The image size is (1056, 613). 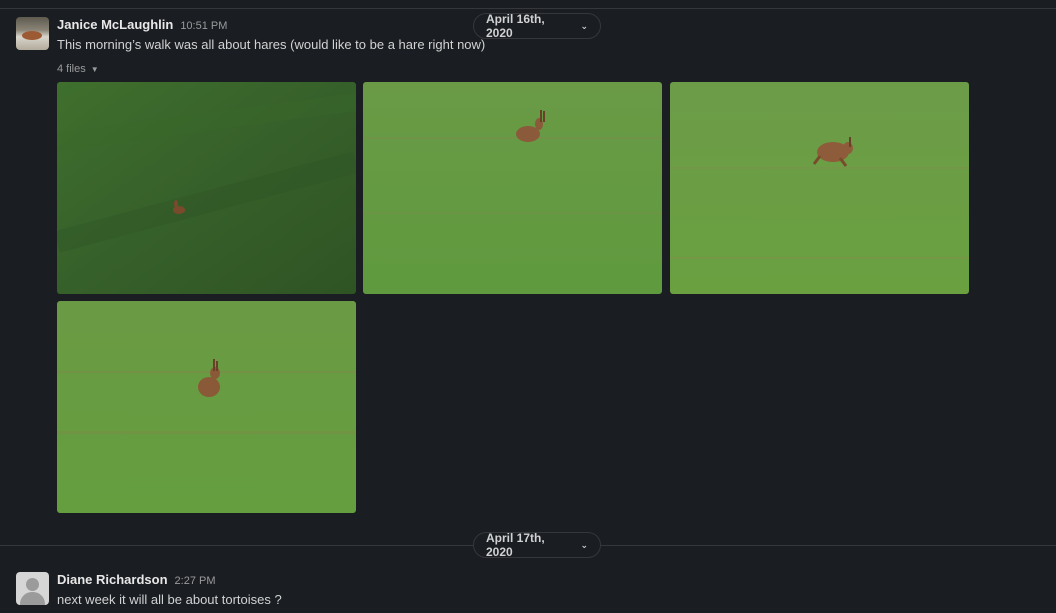 I want to click on caret-down-icon: ▼, so click(x=94, y=69).